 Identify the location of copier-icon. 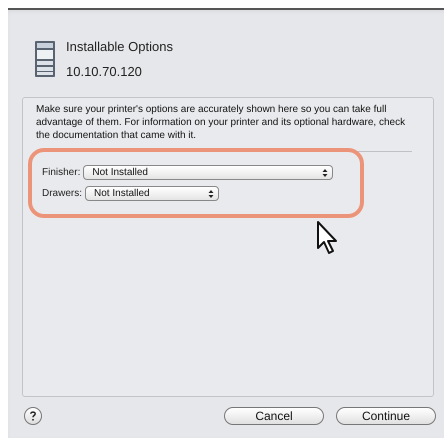
(45, 59).